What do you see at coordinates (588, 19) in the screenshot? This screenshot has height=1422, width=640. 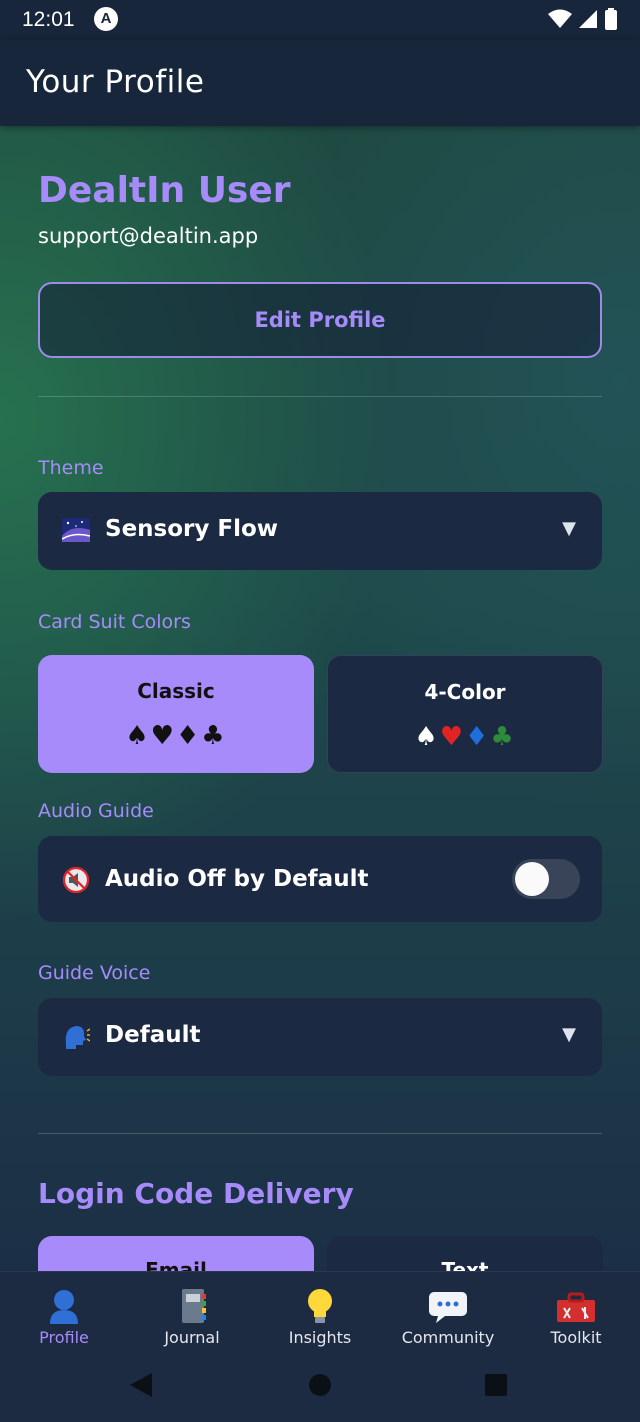 I see `cell-signal-icon` at bounding box center [588, 19].